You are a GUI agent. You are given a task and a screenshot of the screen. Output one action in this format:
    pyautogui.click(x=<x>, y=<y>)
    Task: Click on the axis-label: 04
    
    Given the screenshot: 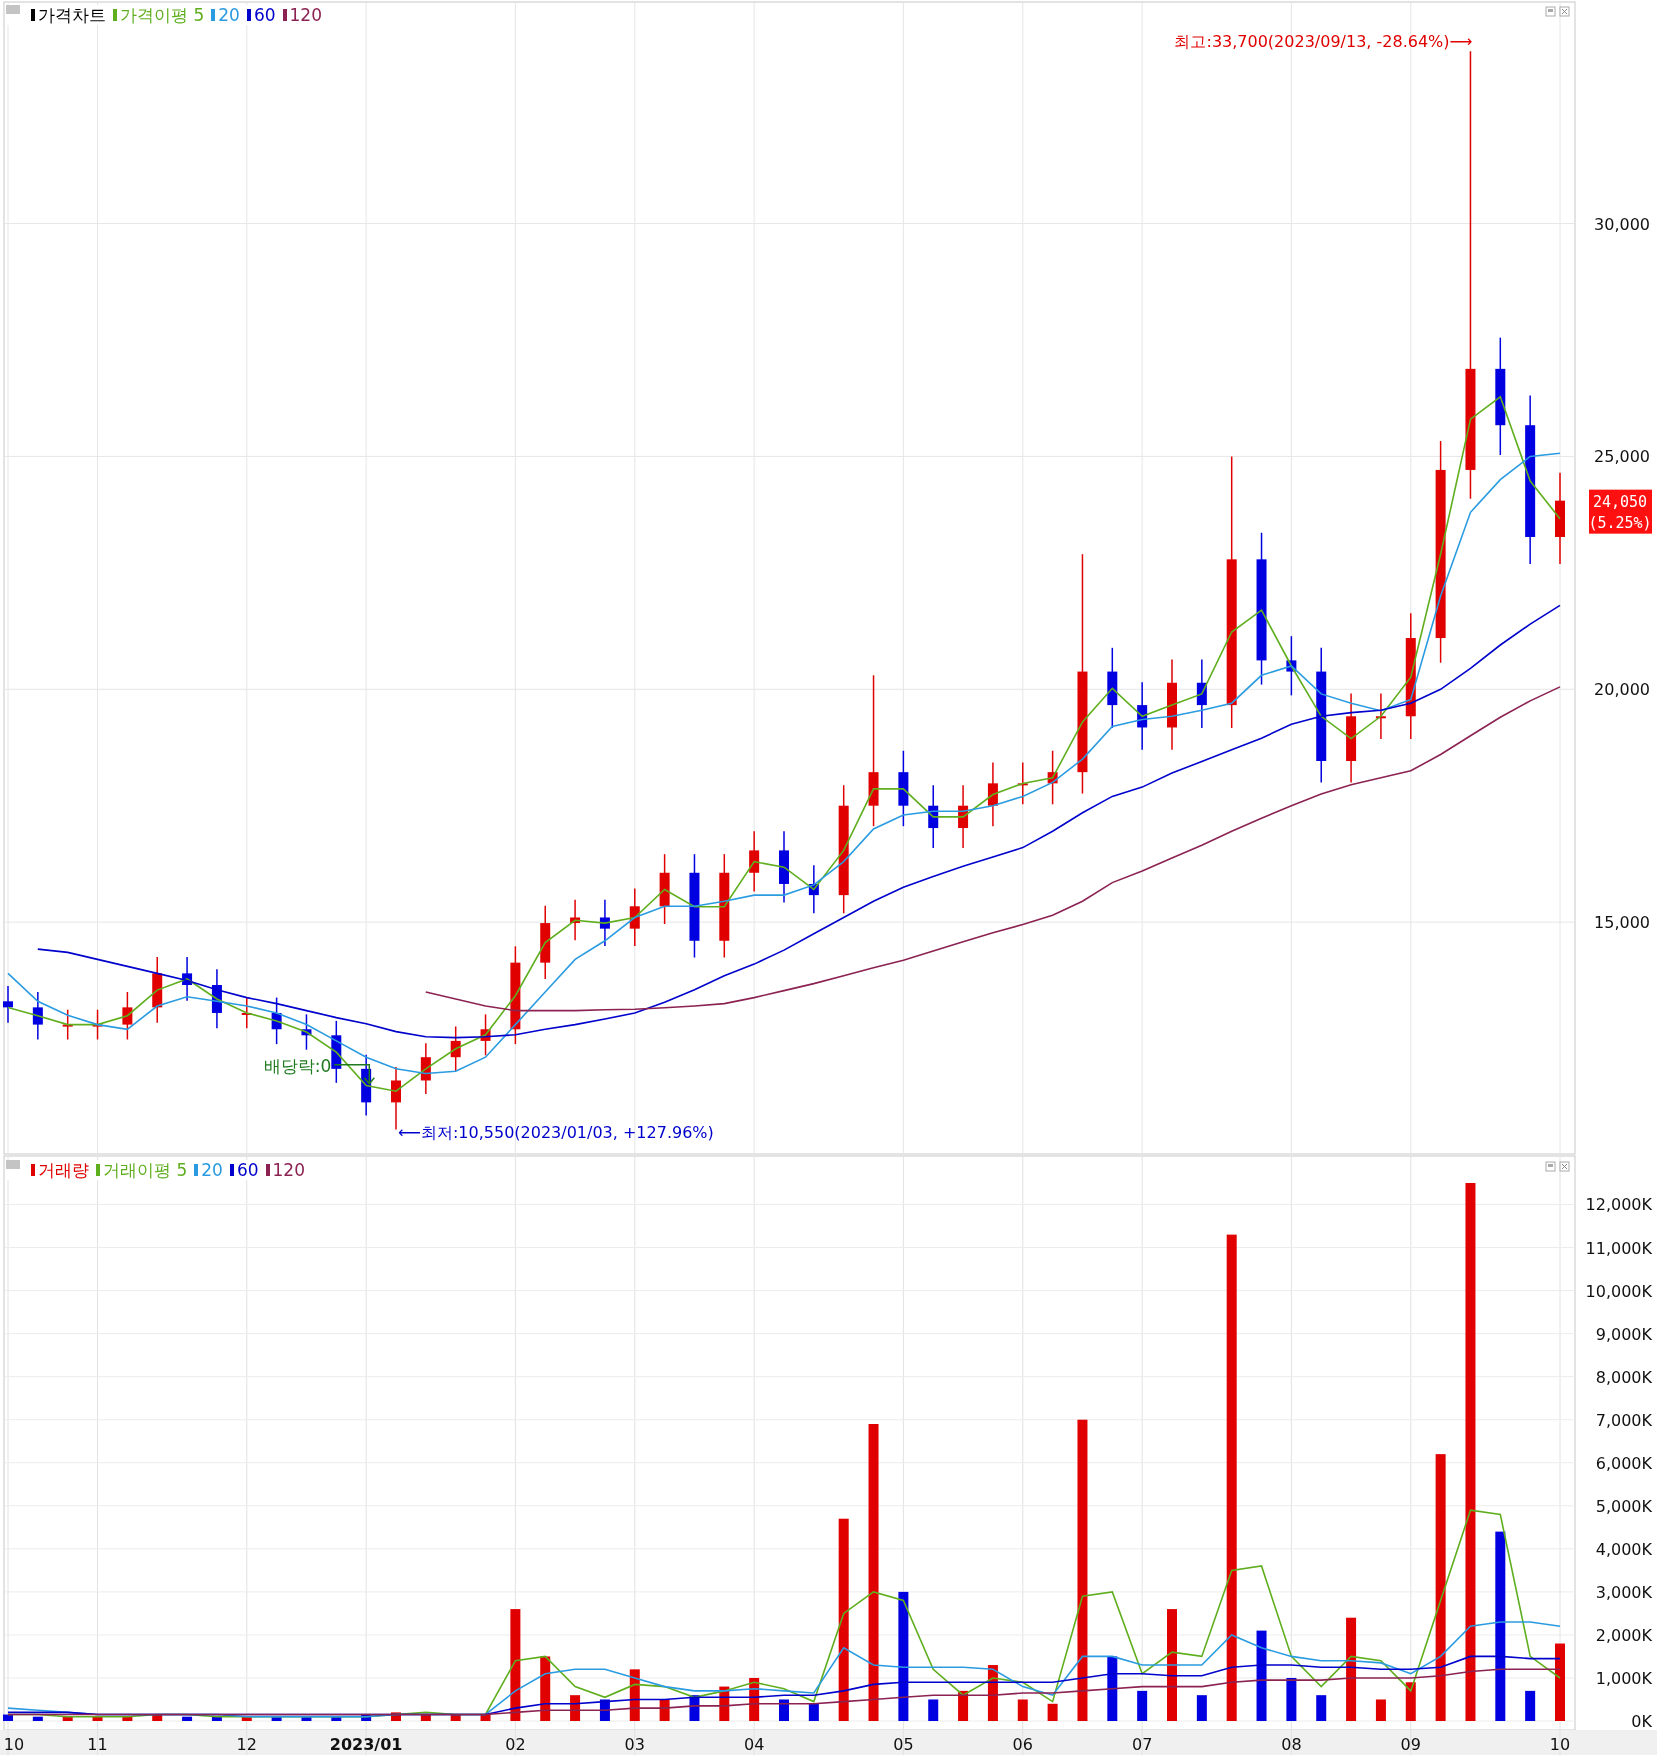 What is the action you would take?
    pyautogui.click(x=754, y=1744)
    